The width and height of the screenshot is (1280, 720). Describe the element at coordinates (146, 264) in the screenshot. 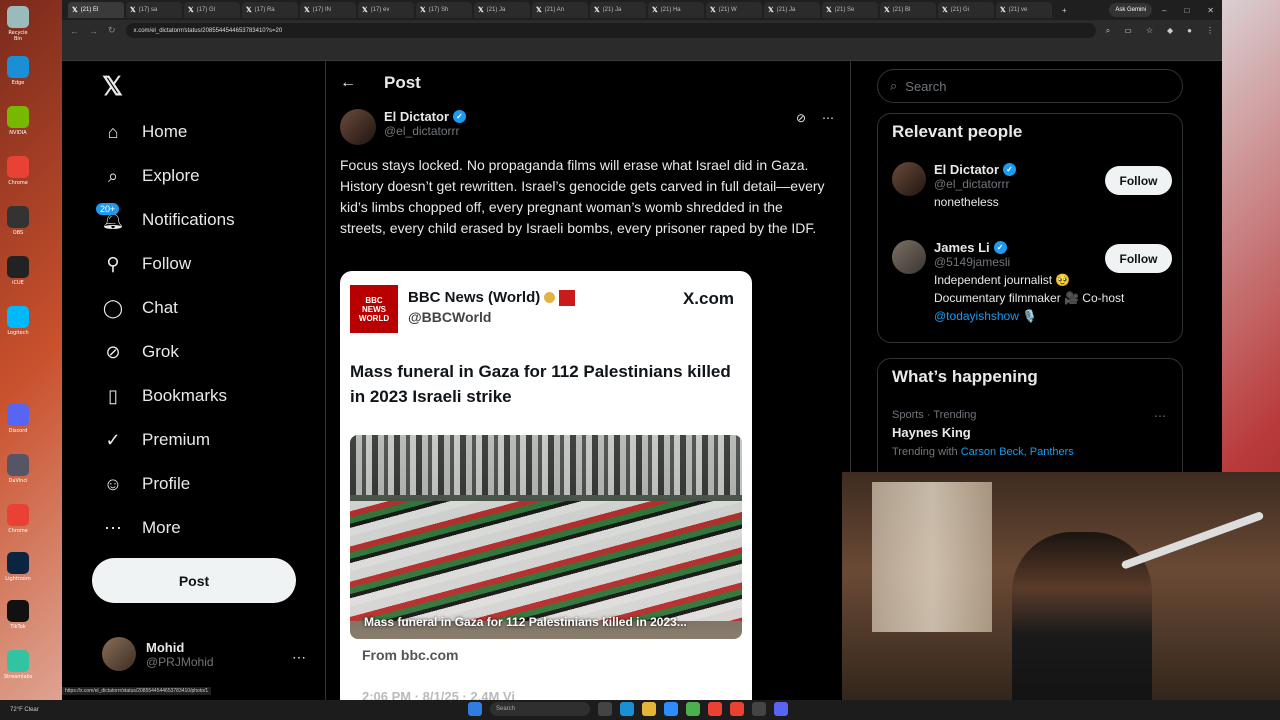

I see `nav-item-follow: ⚲ Follow` at that location.